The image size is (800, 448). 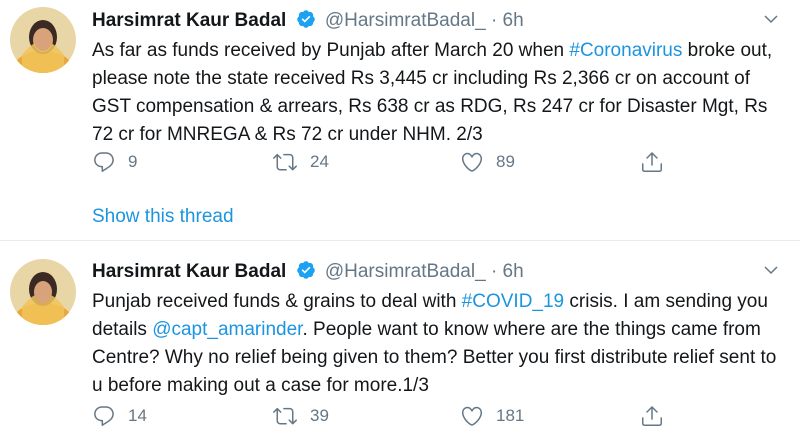 What do you see at coordinates (137, 415) in the screenshot?
I see `reply-count: 14` at bounding box center [137, 415].